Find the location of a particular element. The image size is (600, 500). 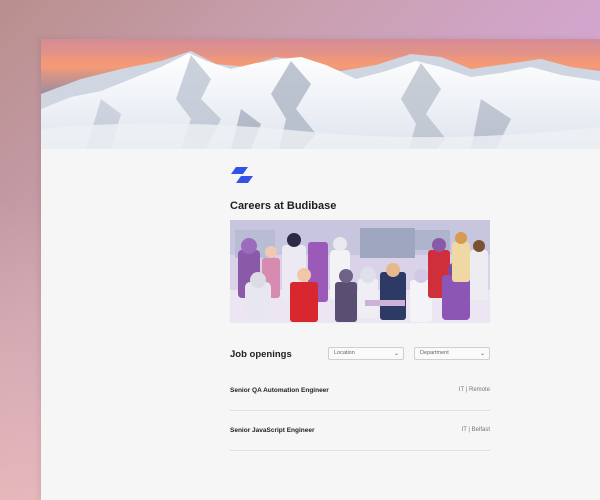

location-filter-label: Location is located at coordinates (344, 353).